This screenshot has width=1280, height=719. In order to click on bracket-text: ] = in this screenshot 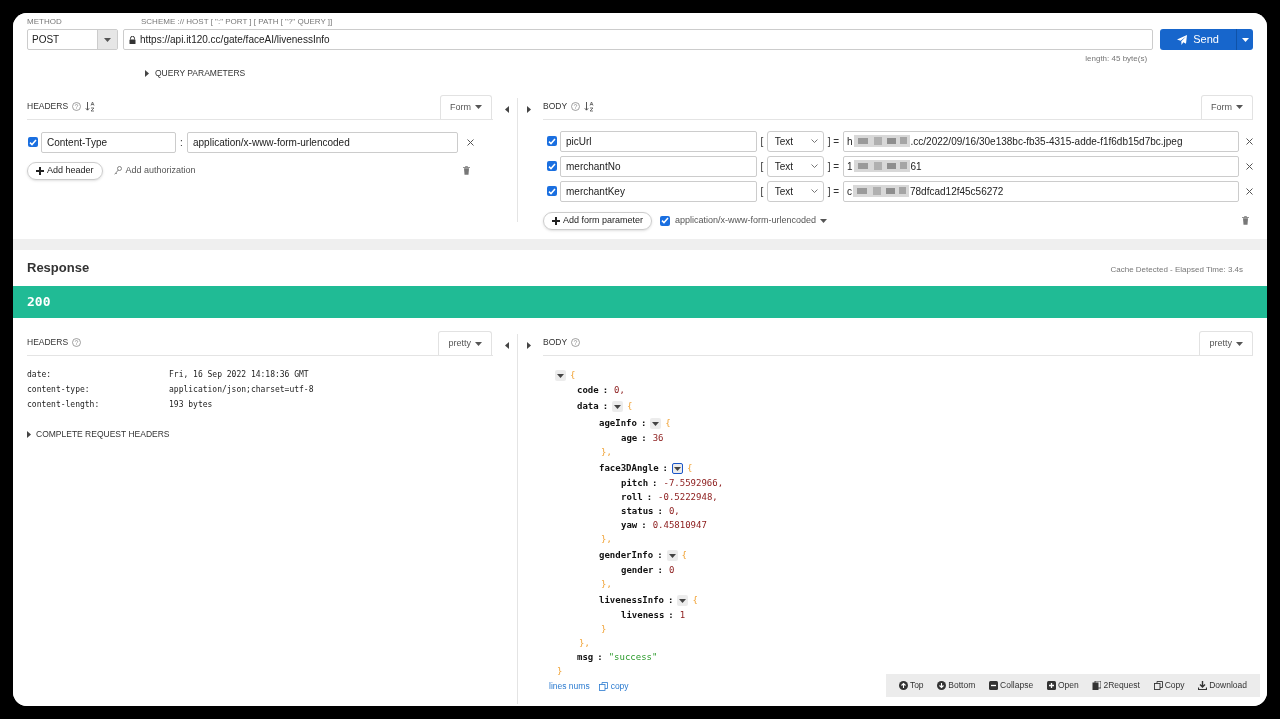, I will do `click(833, 141)`.